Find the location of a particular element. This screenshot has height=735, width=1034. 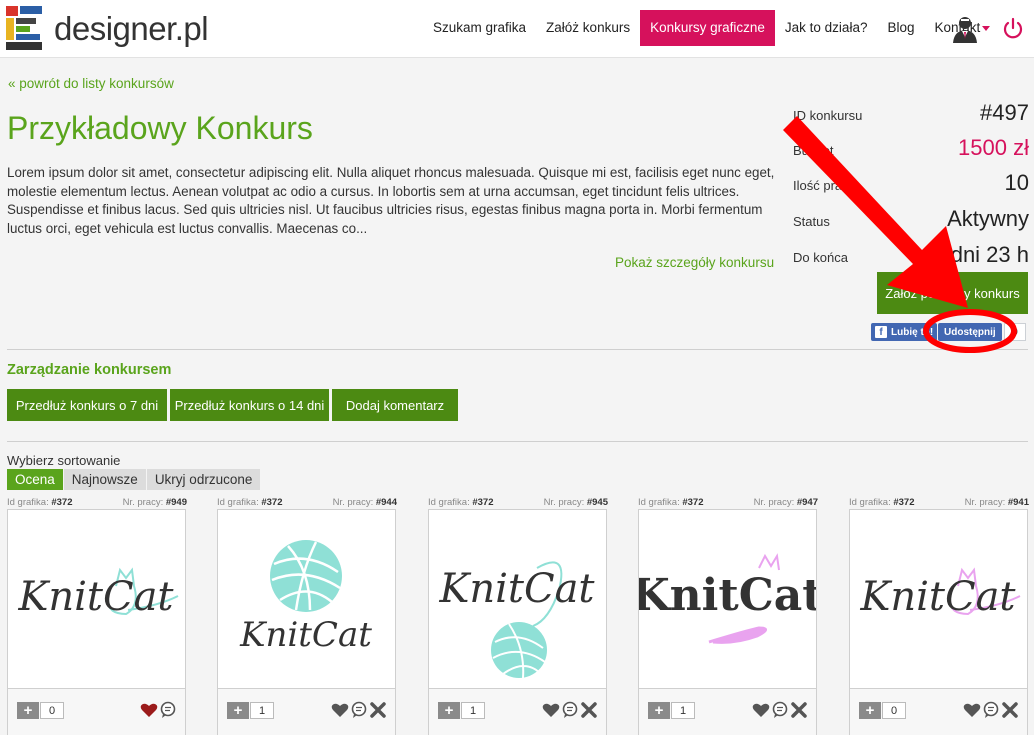

work-meta: Id grafika: #372 Nr. pracy: #947 is located at coordinates (728, 503).